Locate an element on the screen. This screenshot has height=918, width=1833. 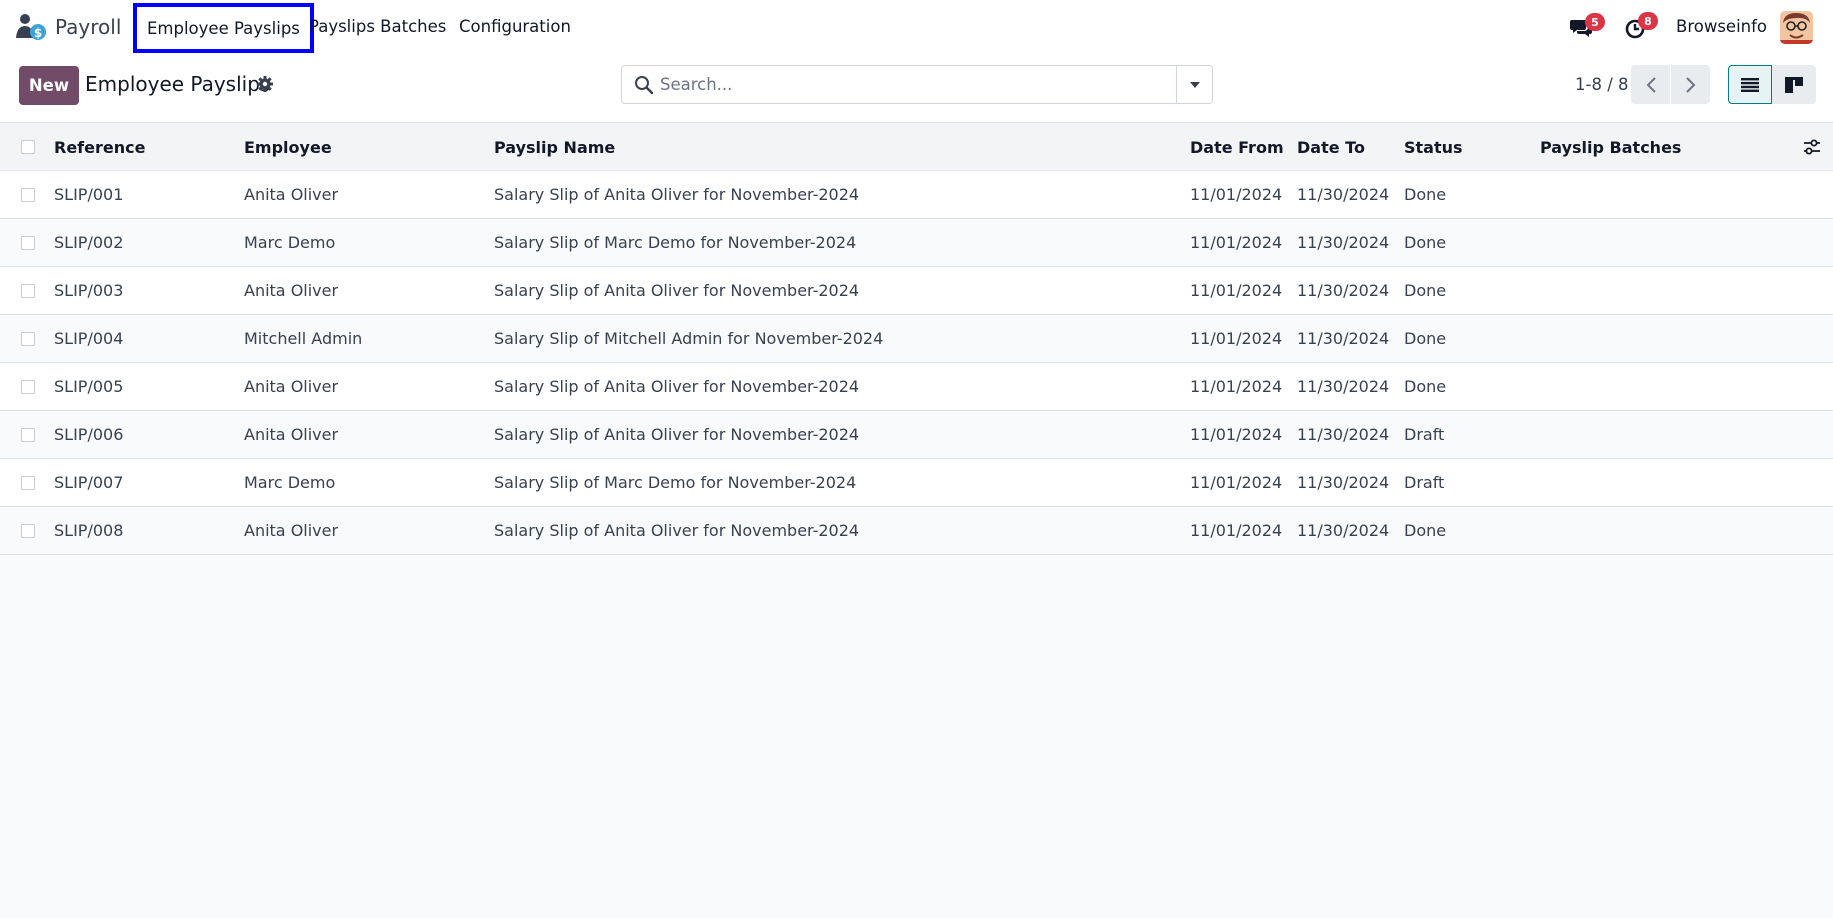
kanban-view-button is located at coordinates (1794, 84).